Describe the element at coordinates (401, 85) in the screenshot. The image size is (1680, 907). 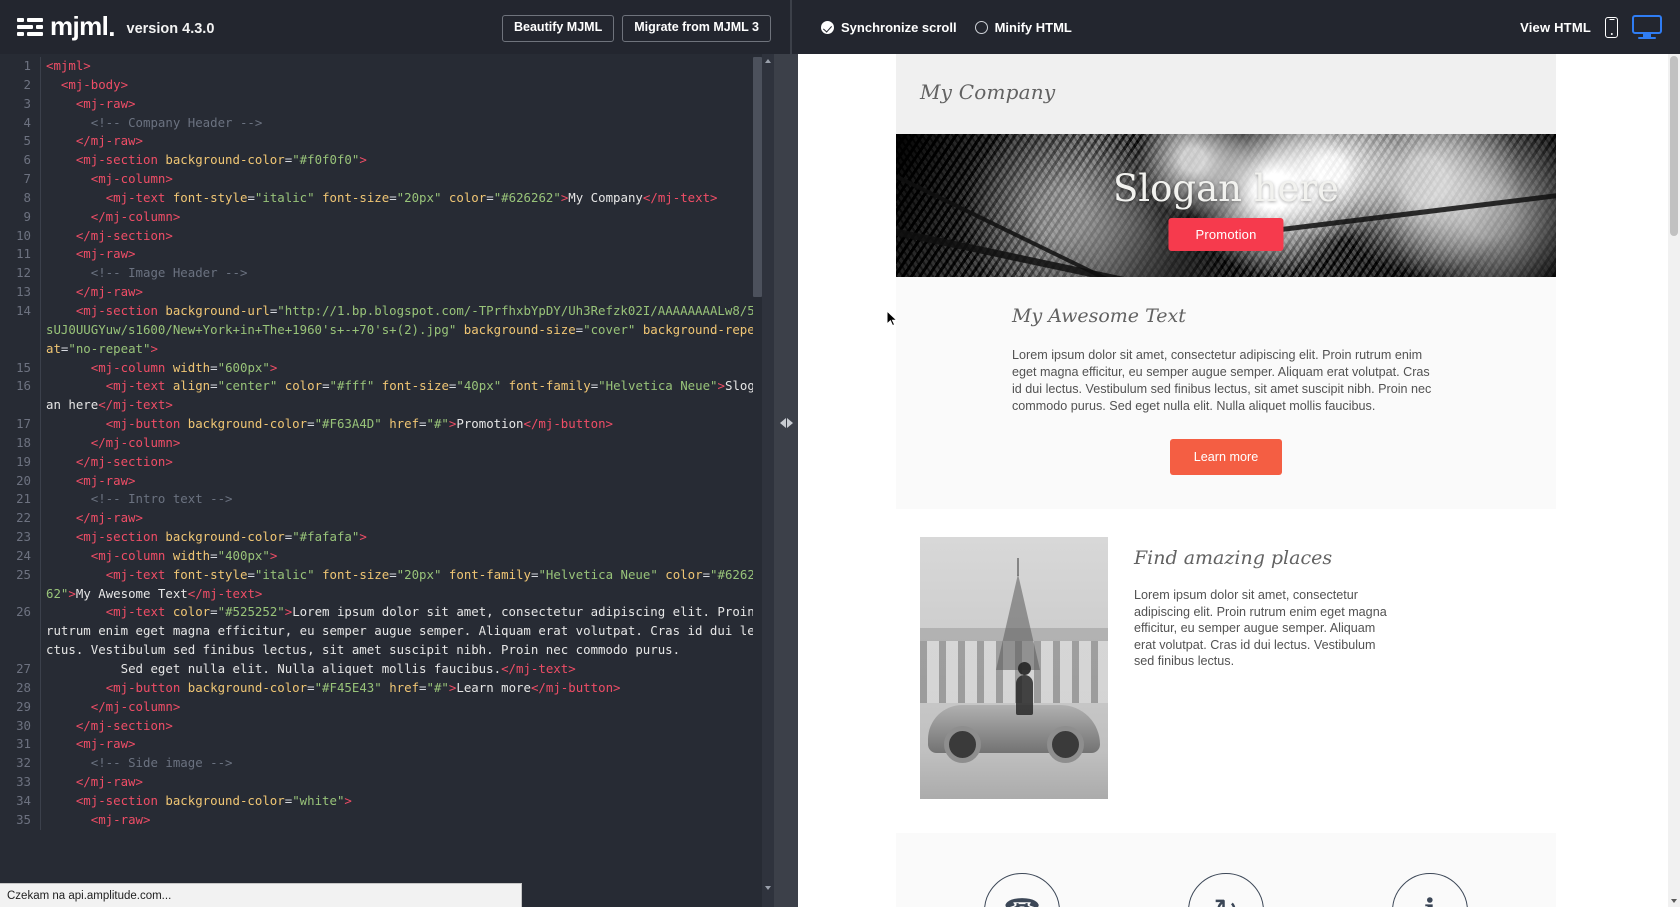
I see `code-text: <mj-body>` at that location.